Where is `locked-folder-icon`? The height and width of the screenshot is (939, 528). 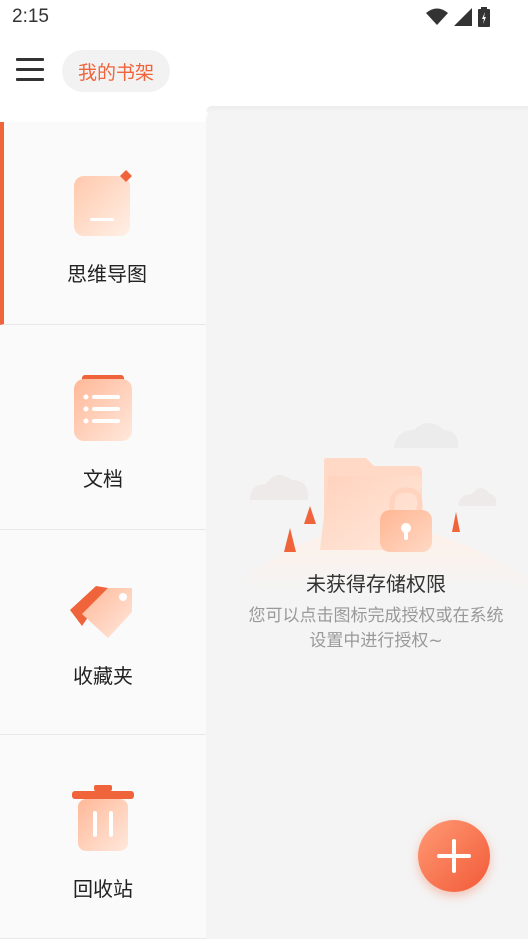
locked-folder-icon is located at coordinates (369, 495).